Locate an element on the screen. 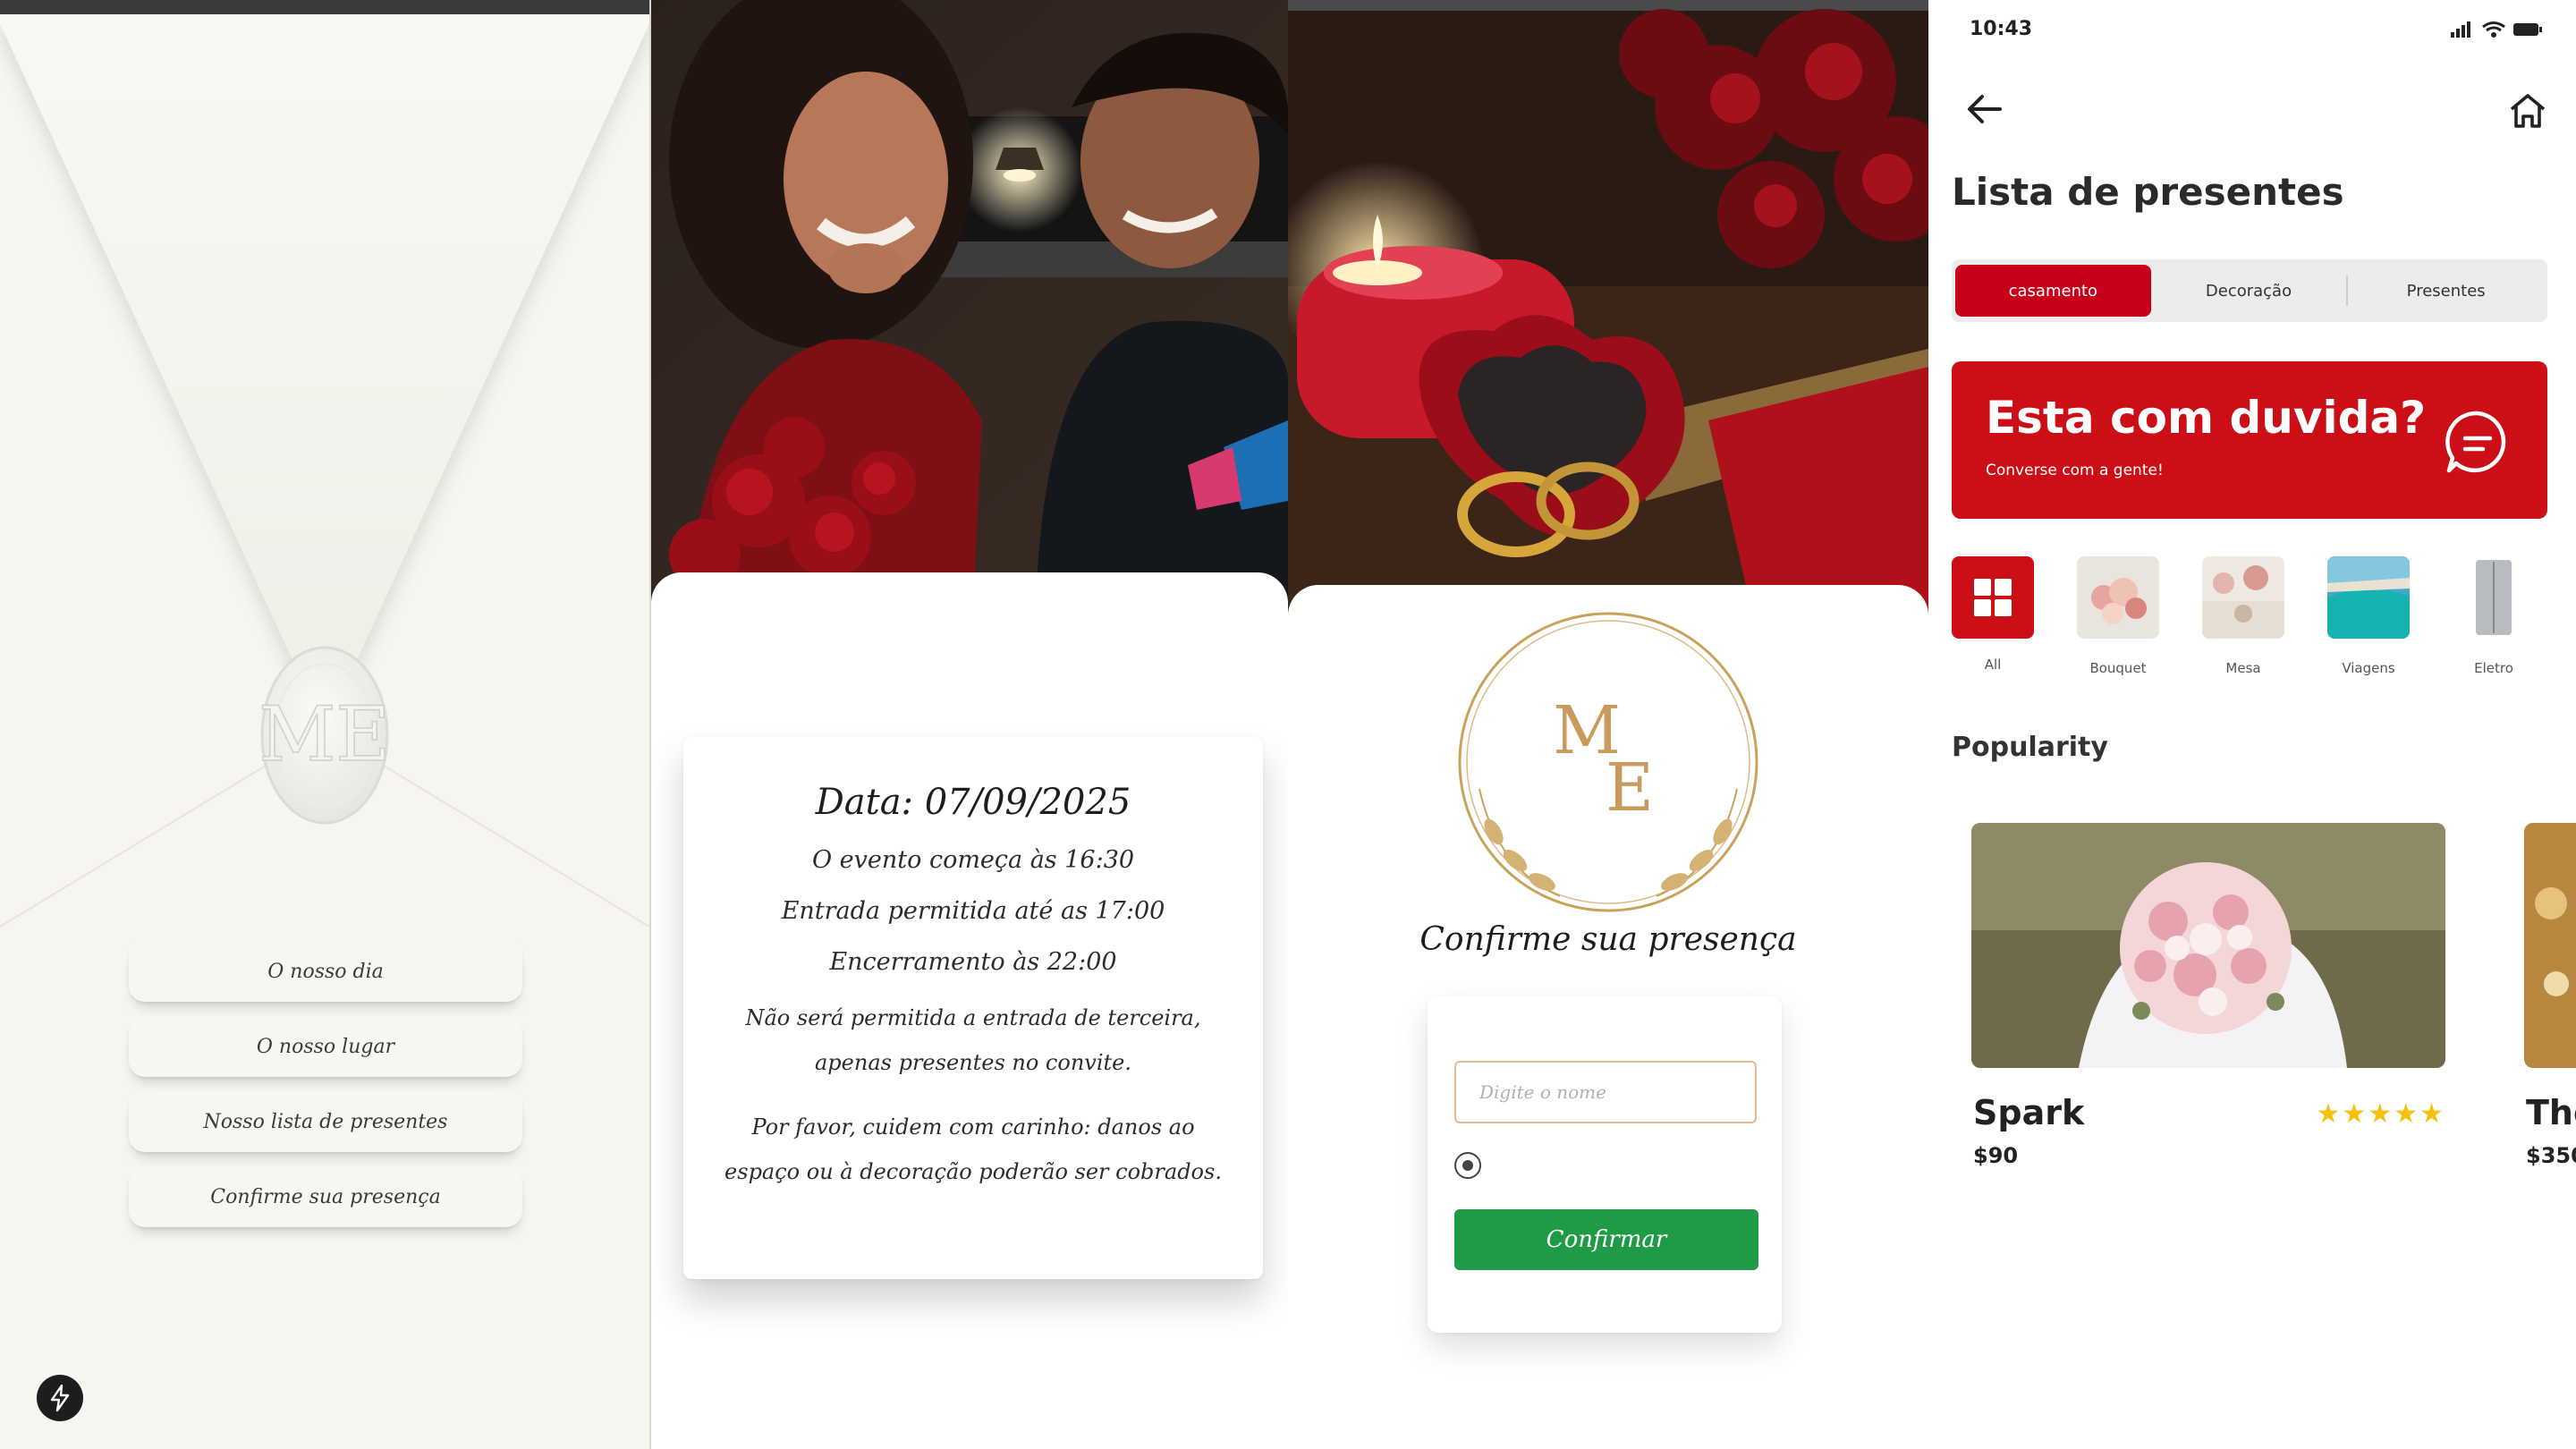 The image size is (2576, 1449). category-label: Mesa is located at coordinates (2243, 668).